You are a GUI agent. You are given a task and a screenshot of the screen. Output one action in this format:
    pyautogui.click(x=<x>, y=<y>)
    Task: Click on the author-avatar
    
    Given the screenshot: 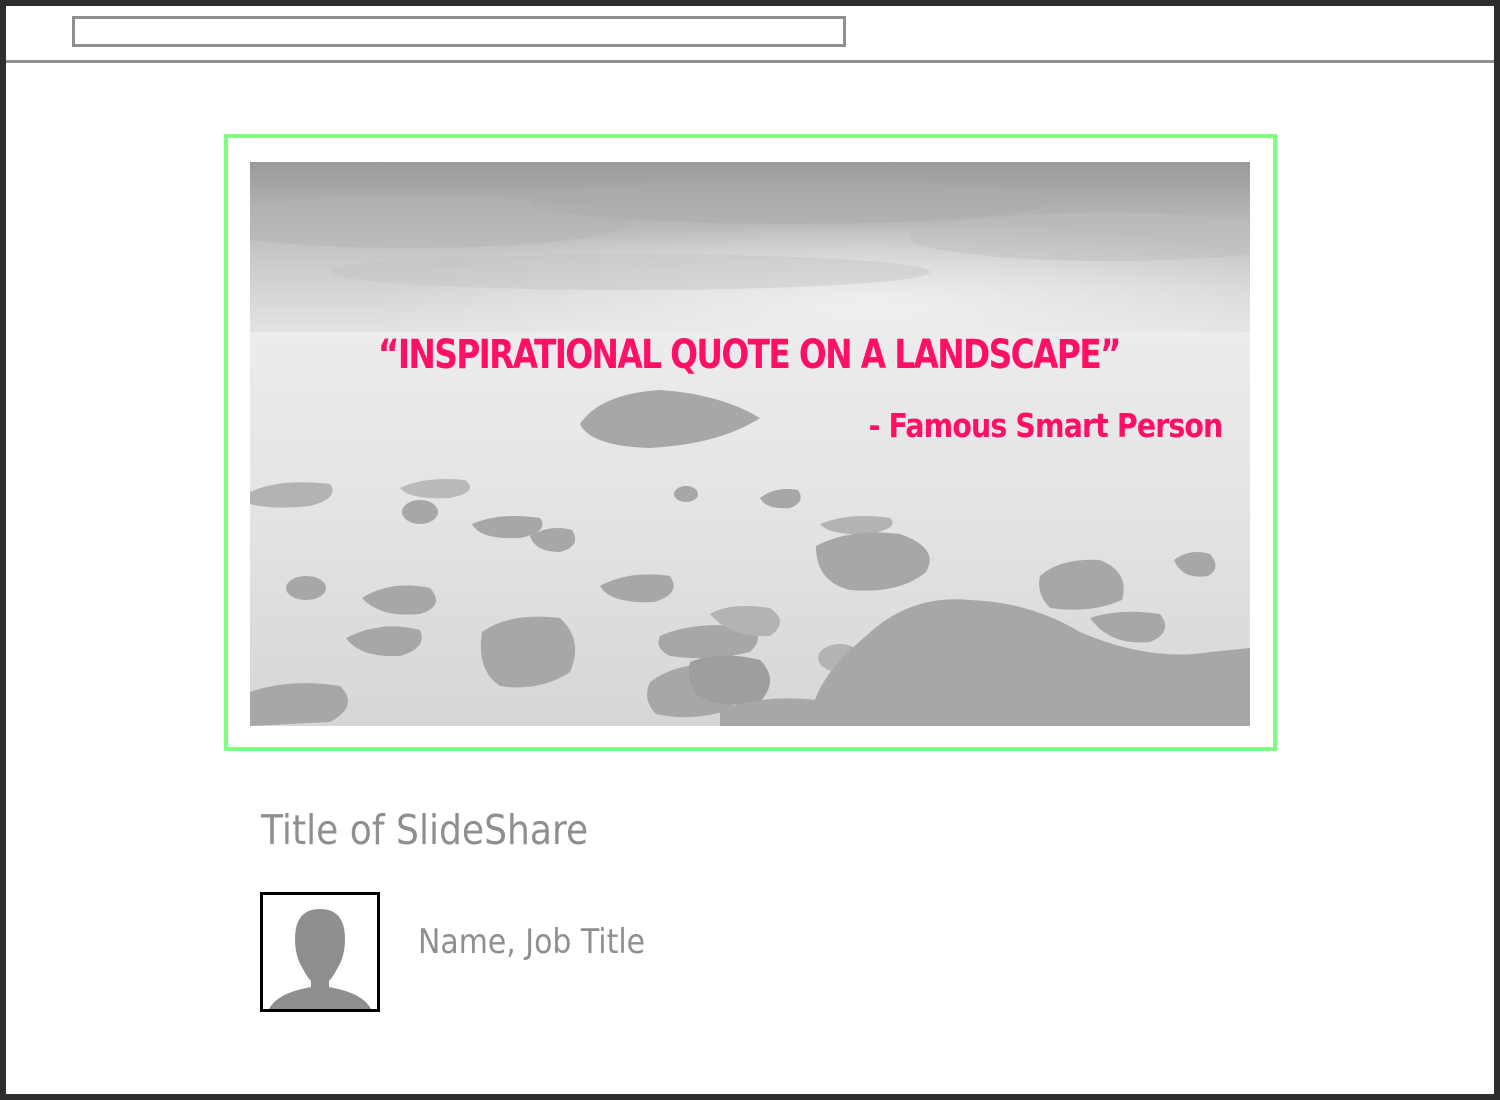 What is the action you would take?
    pyautogui.click(x=320, y=952)
    